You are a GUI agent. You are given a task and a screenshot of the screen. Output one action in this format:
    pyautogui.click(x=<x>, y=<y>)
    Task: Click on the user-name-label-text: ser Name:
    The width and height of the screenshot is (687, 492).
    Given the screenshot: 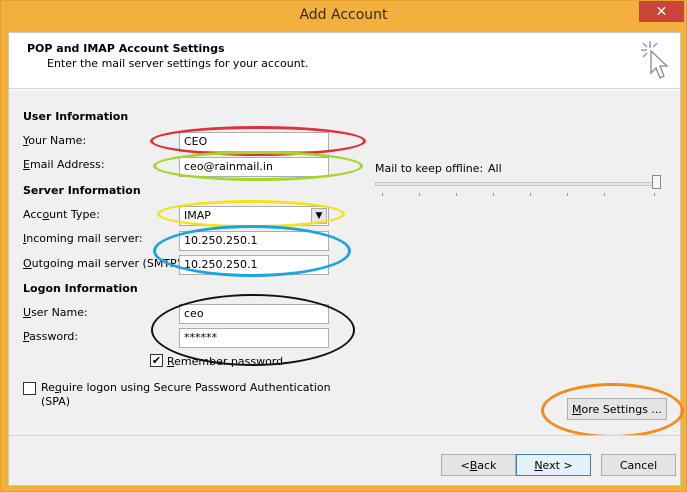 What is the action you would take?
    pyautogui.click(x=59, y=312)
    